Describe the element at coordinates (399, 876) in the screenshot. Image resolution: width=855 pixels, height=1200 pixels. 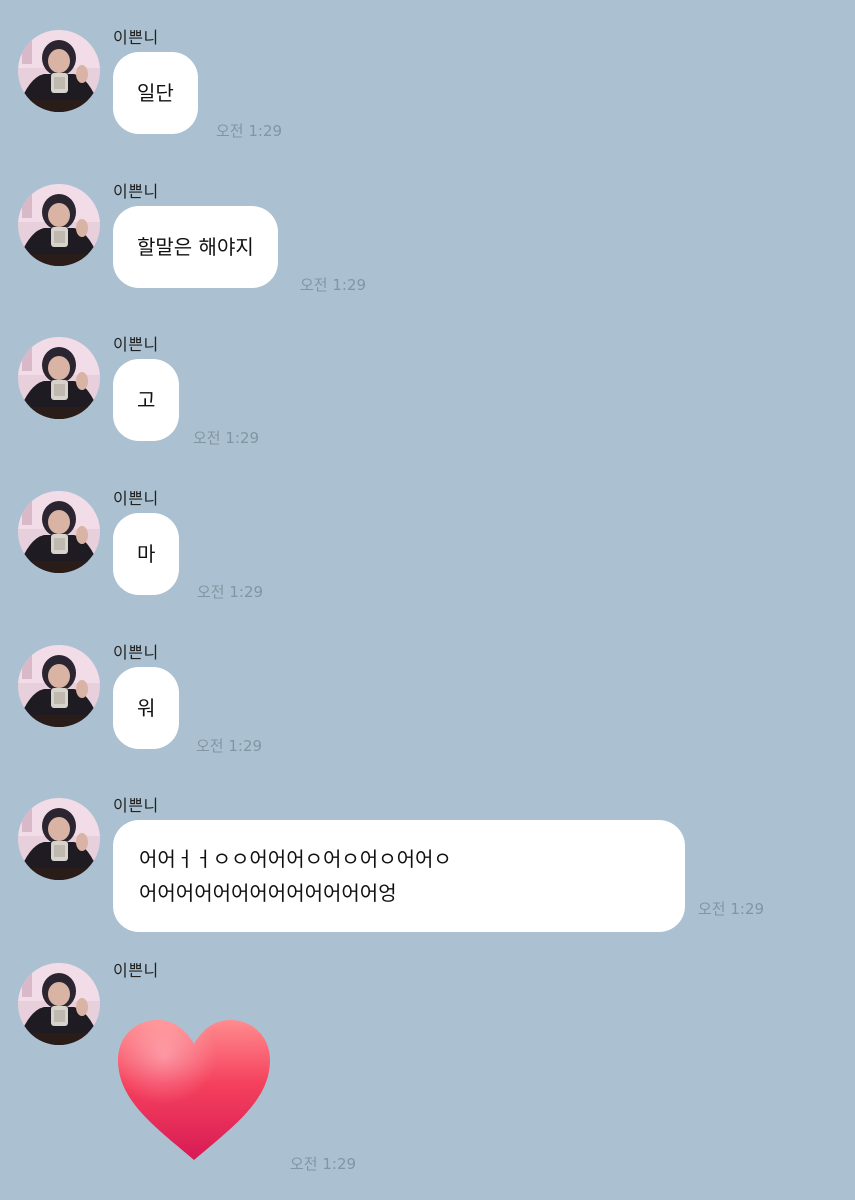
I see `message-bubble: 어어ㅓㅓㅇㅇ어어어ㅇ어ㅇ어ㅇ어어ㅇ 어어어어어어어어어어어어어엉` at that location.